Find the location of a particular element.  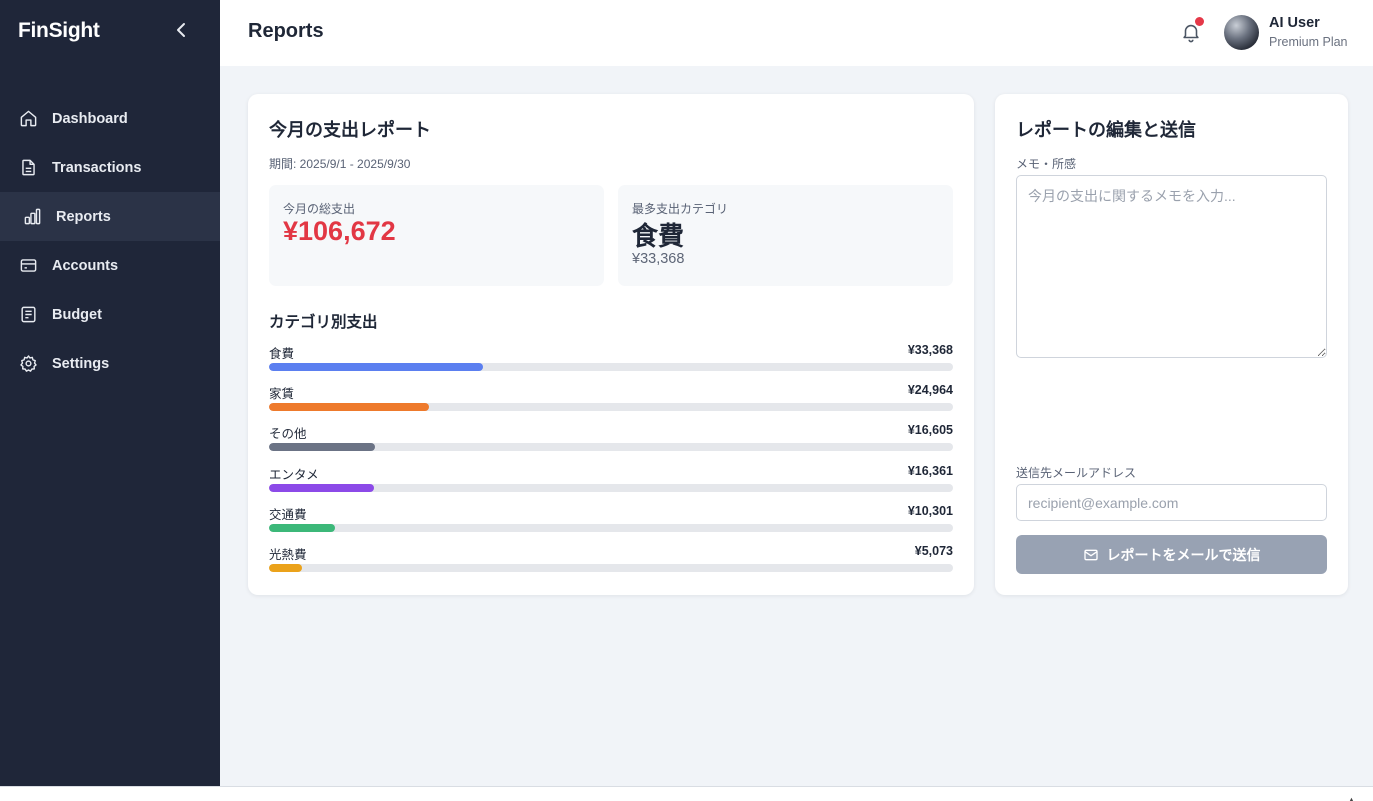

top-category-amount: ¥33,368 is located at coordinates (658, 259).